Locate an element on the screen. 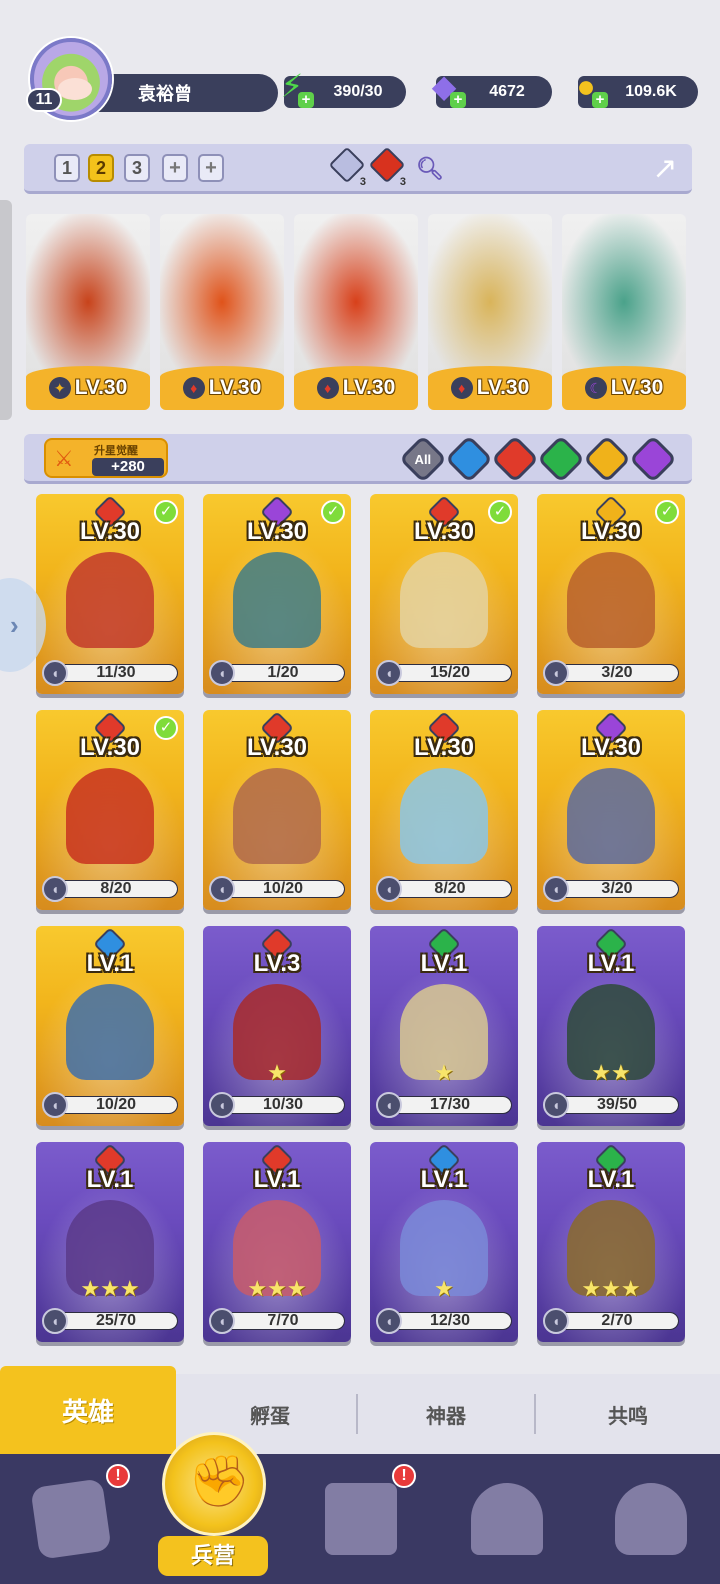 Image resolution: width=720 pixels, height=1584 pixels. hero-card: LV.1 ★ ◖ 17/30 is located at coordinates (444, 1026).